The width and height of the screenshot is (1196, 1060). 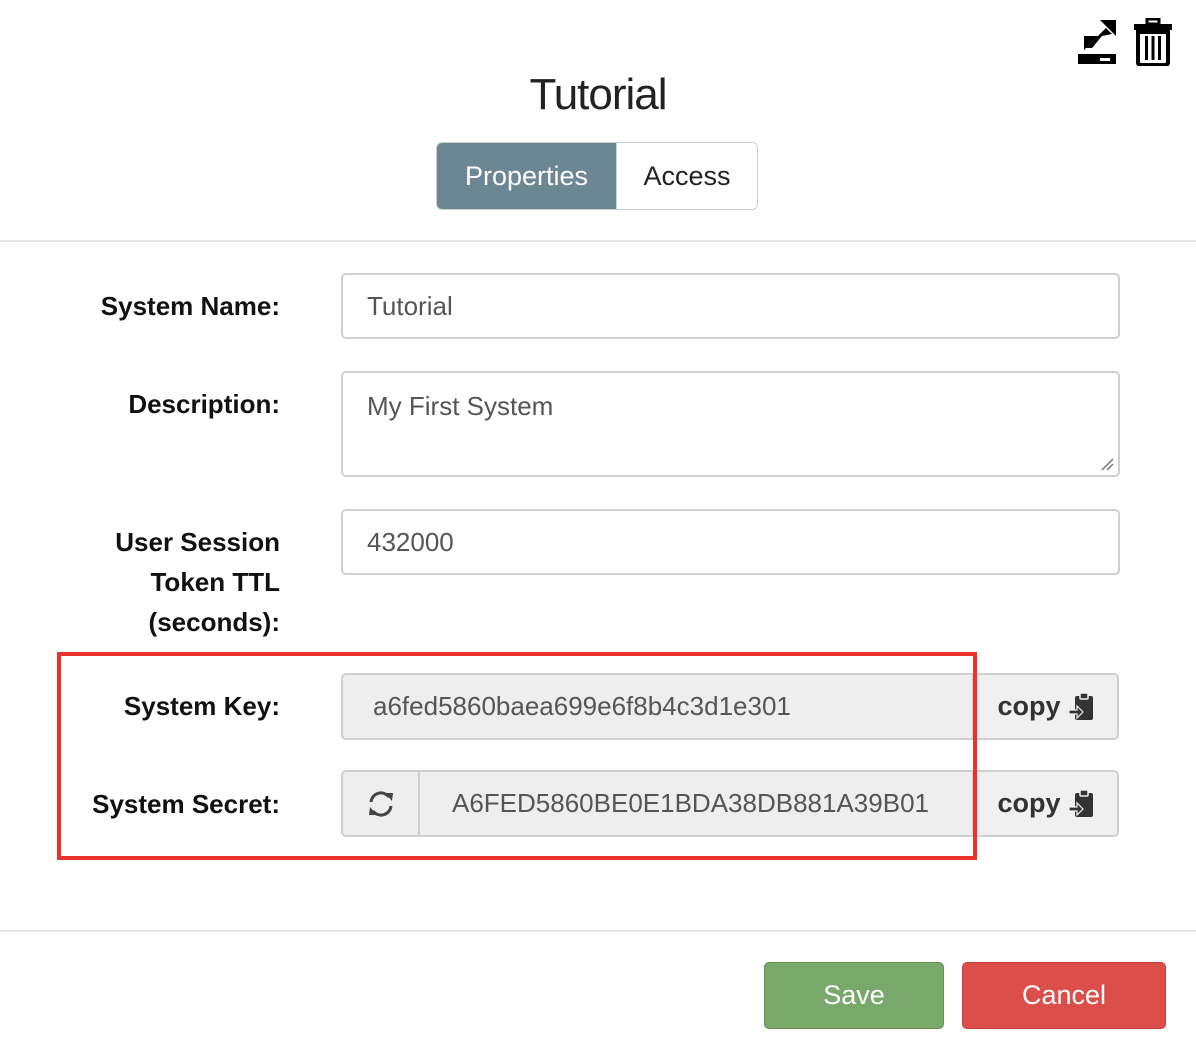 I want to click on ttl-label-line-3: (seconds):, so click(x=214, y=622).